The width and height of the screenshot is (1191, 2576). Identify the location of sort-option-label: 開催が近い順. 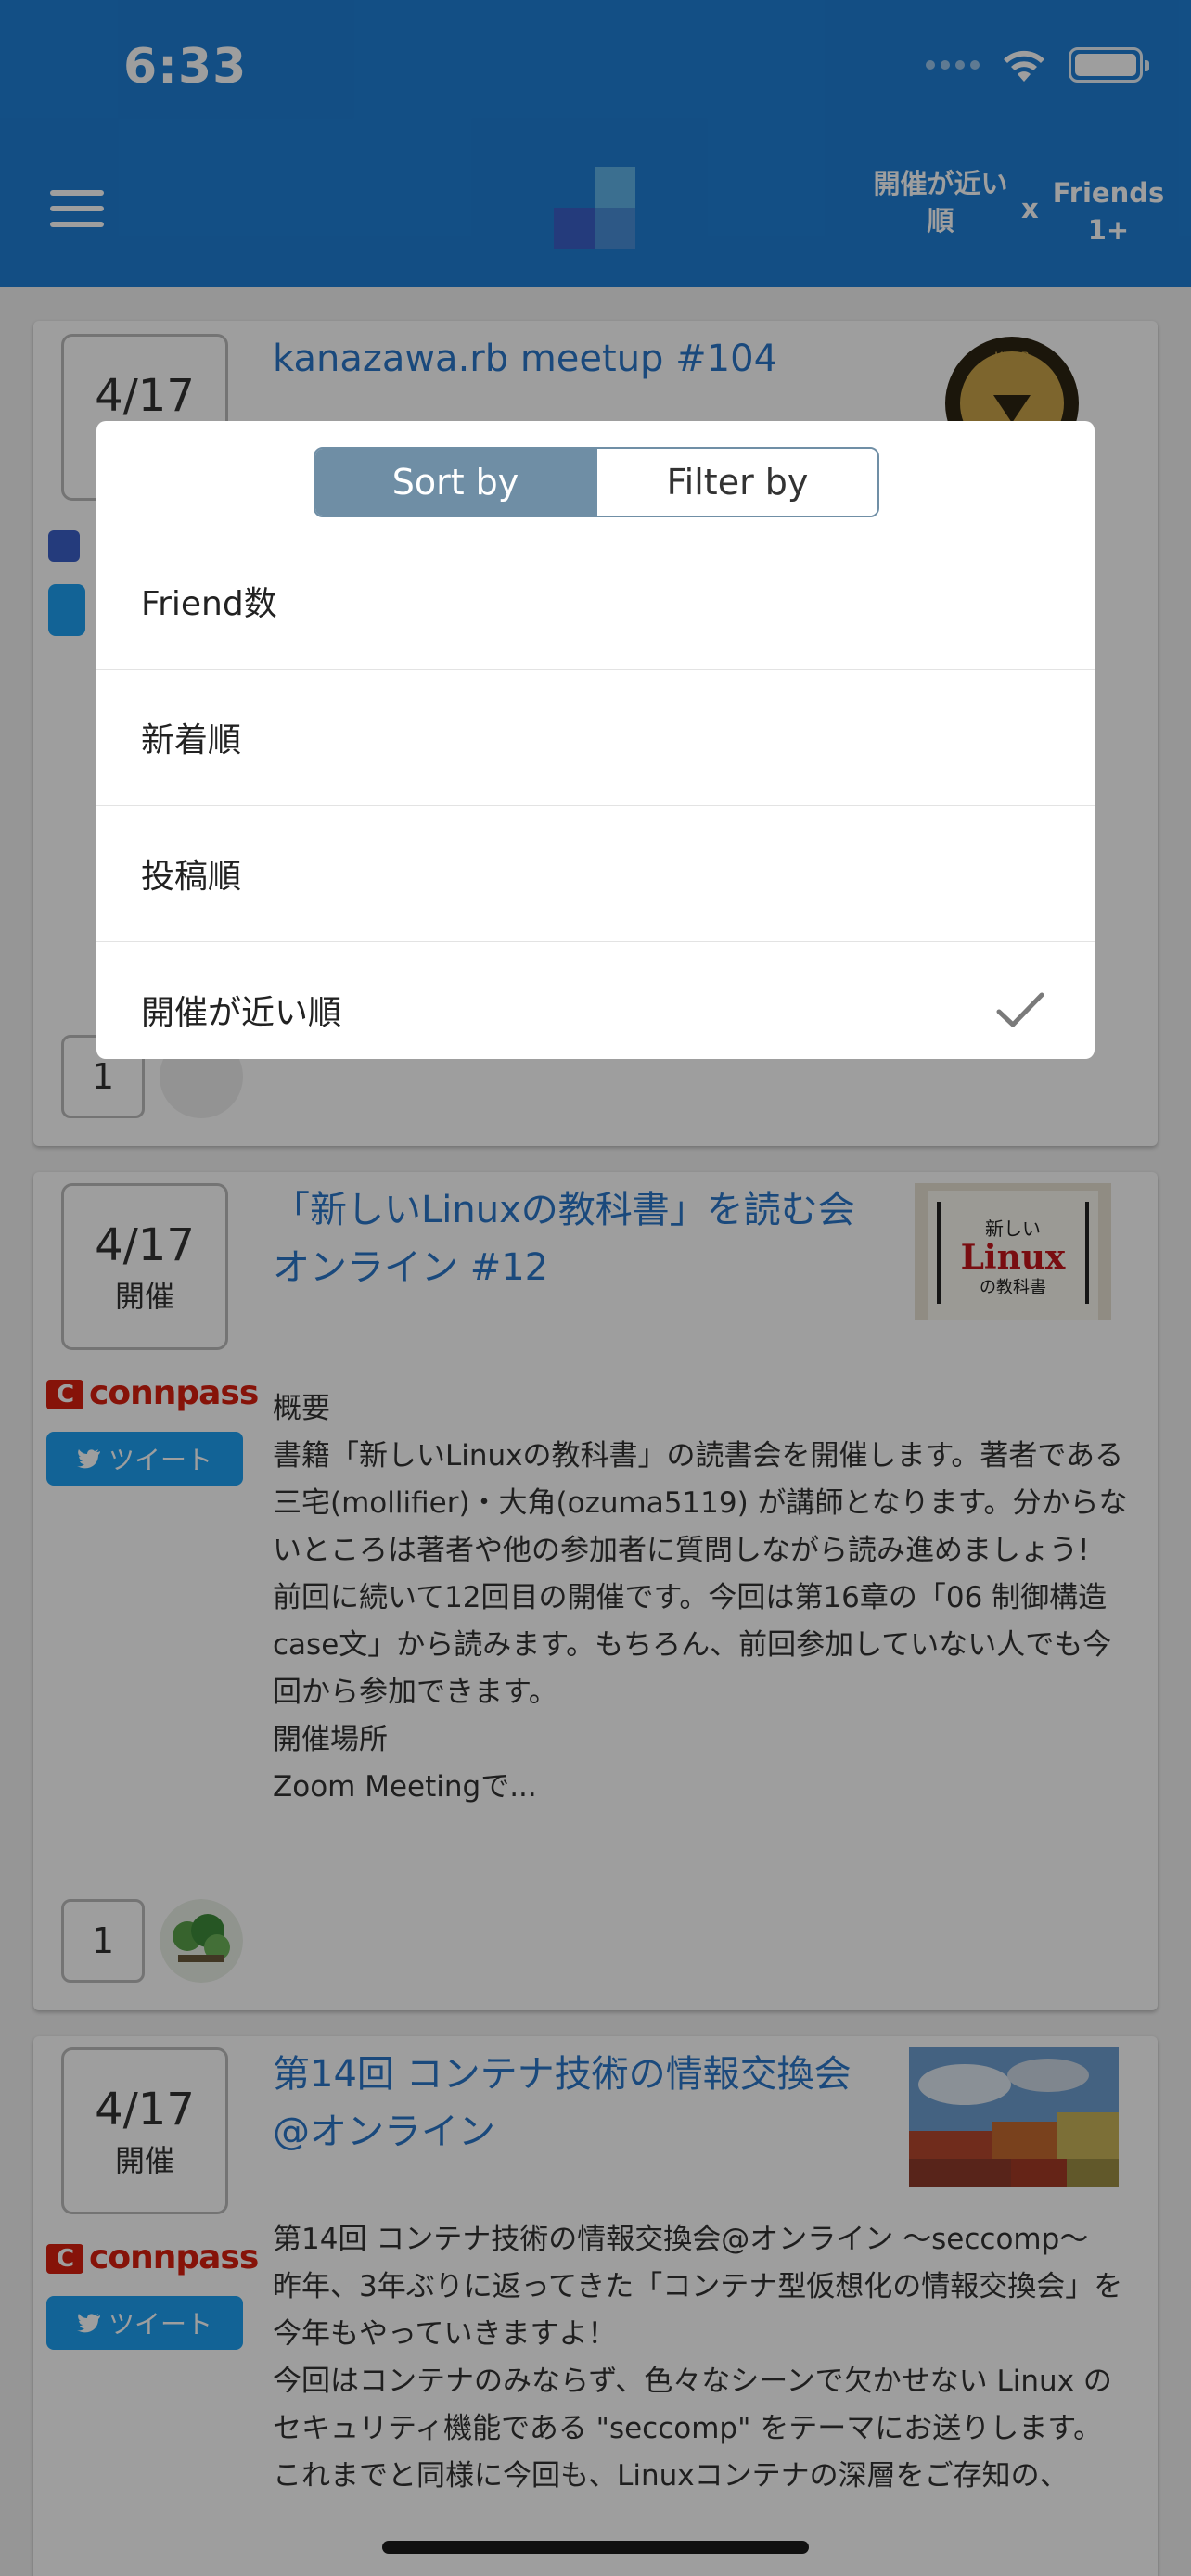
(241, 1013).